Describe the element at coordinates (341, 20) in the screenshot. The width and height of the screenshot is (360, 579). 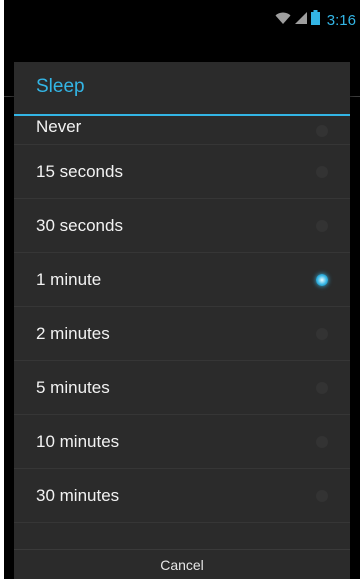
I see `status-time: 3:16` at that location.